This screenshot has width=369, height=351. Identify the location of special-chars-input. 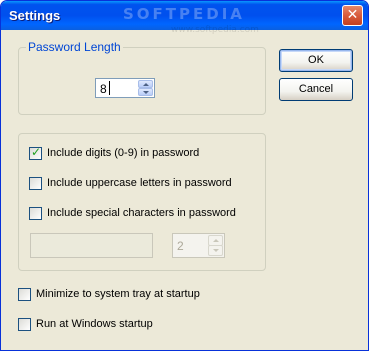
(91, 245).